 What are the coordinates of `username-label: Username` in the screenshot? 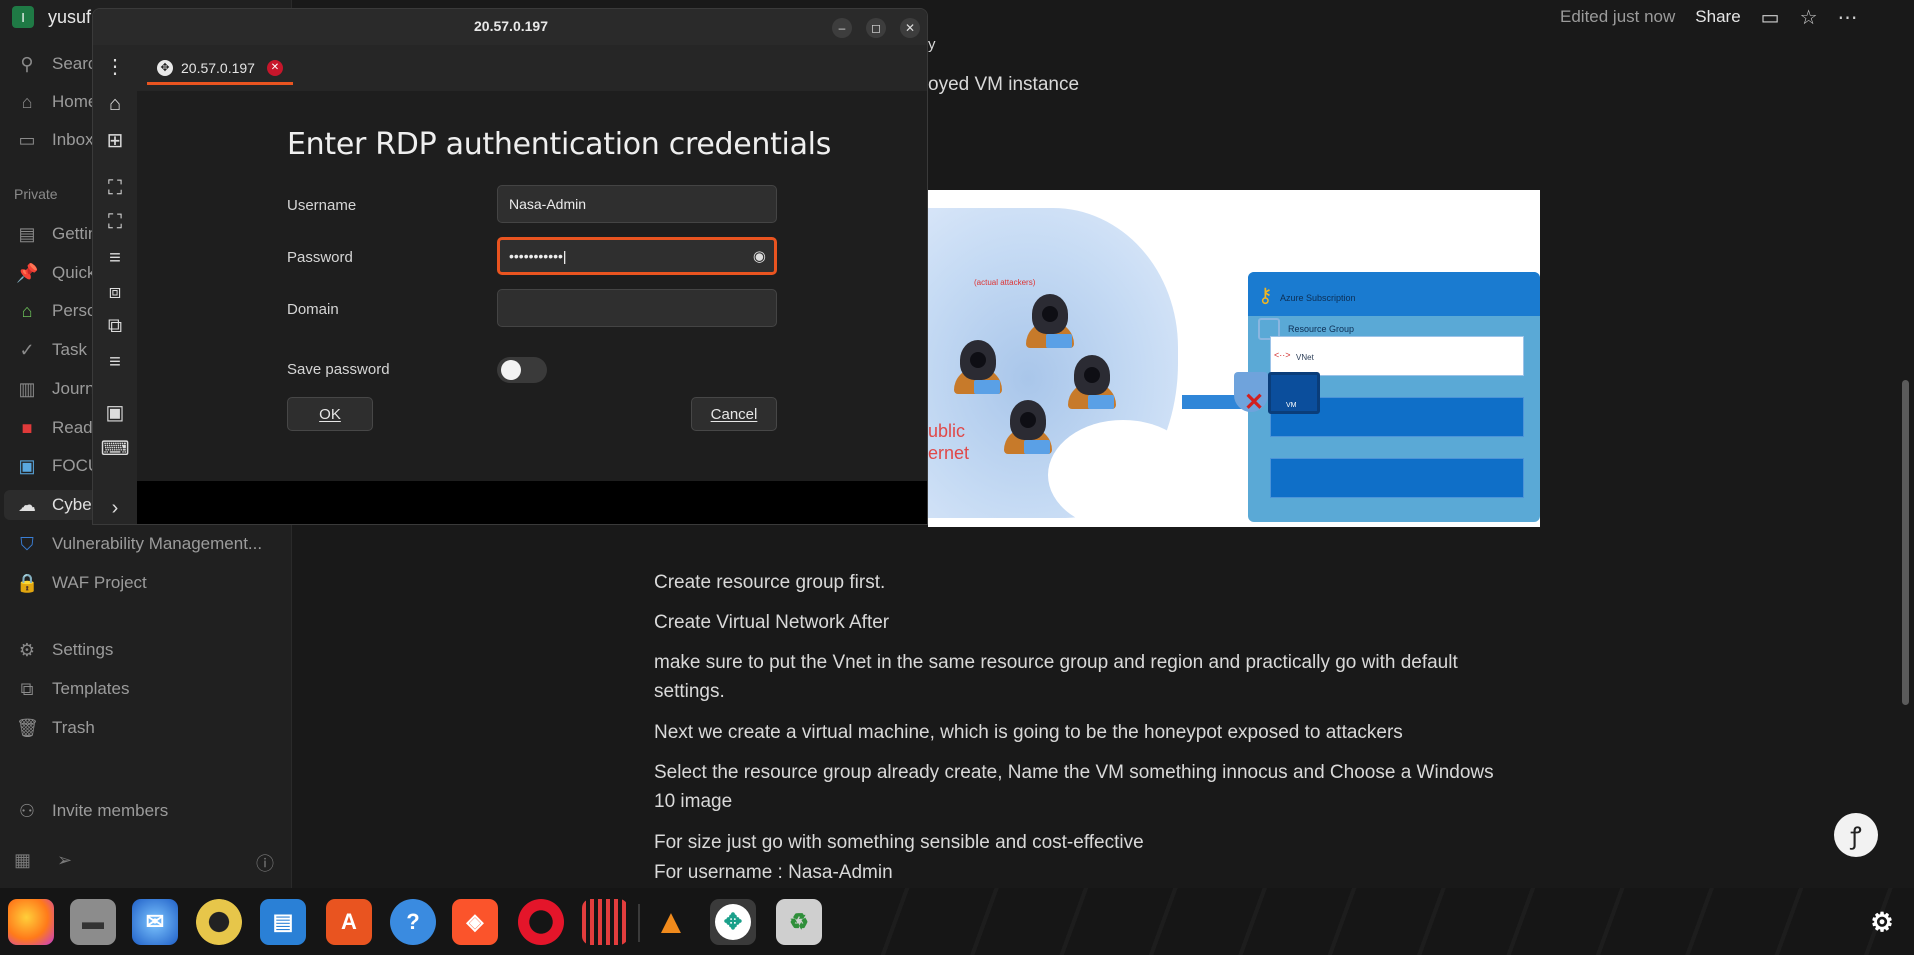 It's located at (322, 205).